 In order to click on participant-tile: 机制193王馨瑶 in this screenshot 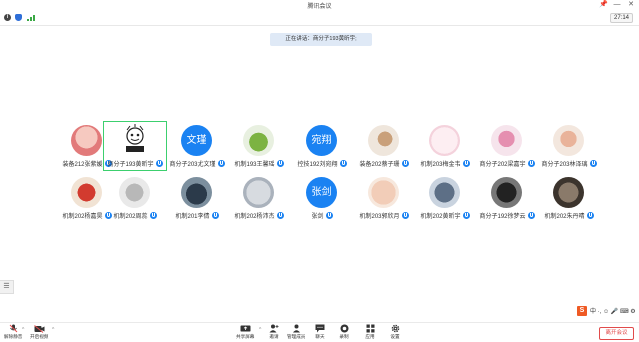, I will do `click(259, 146)`.